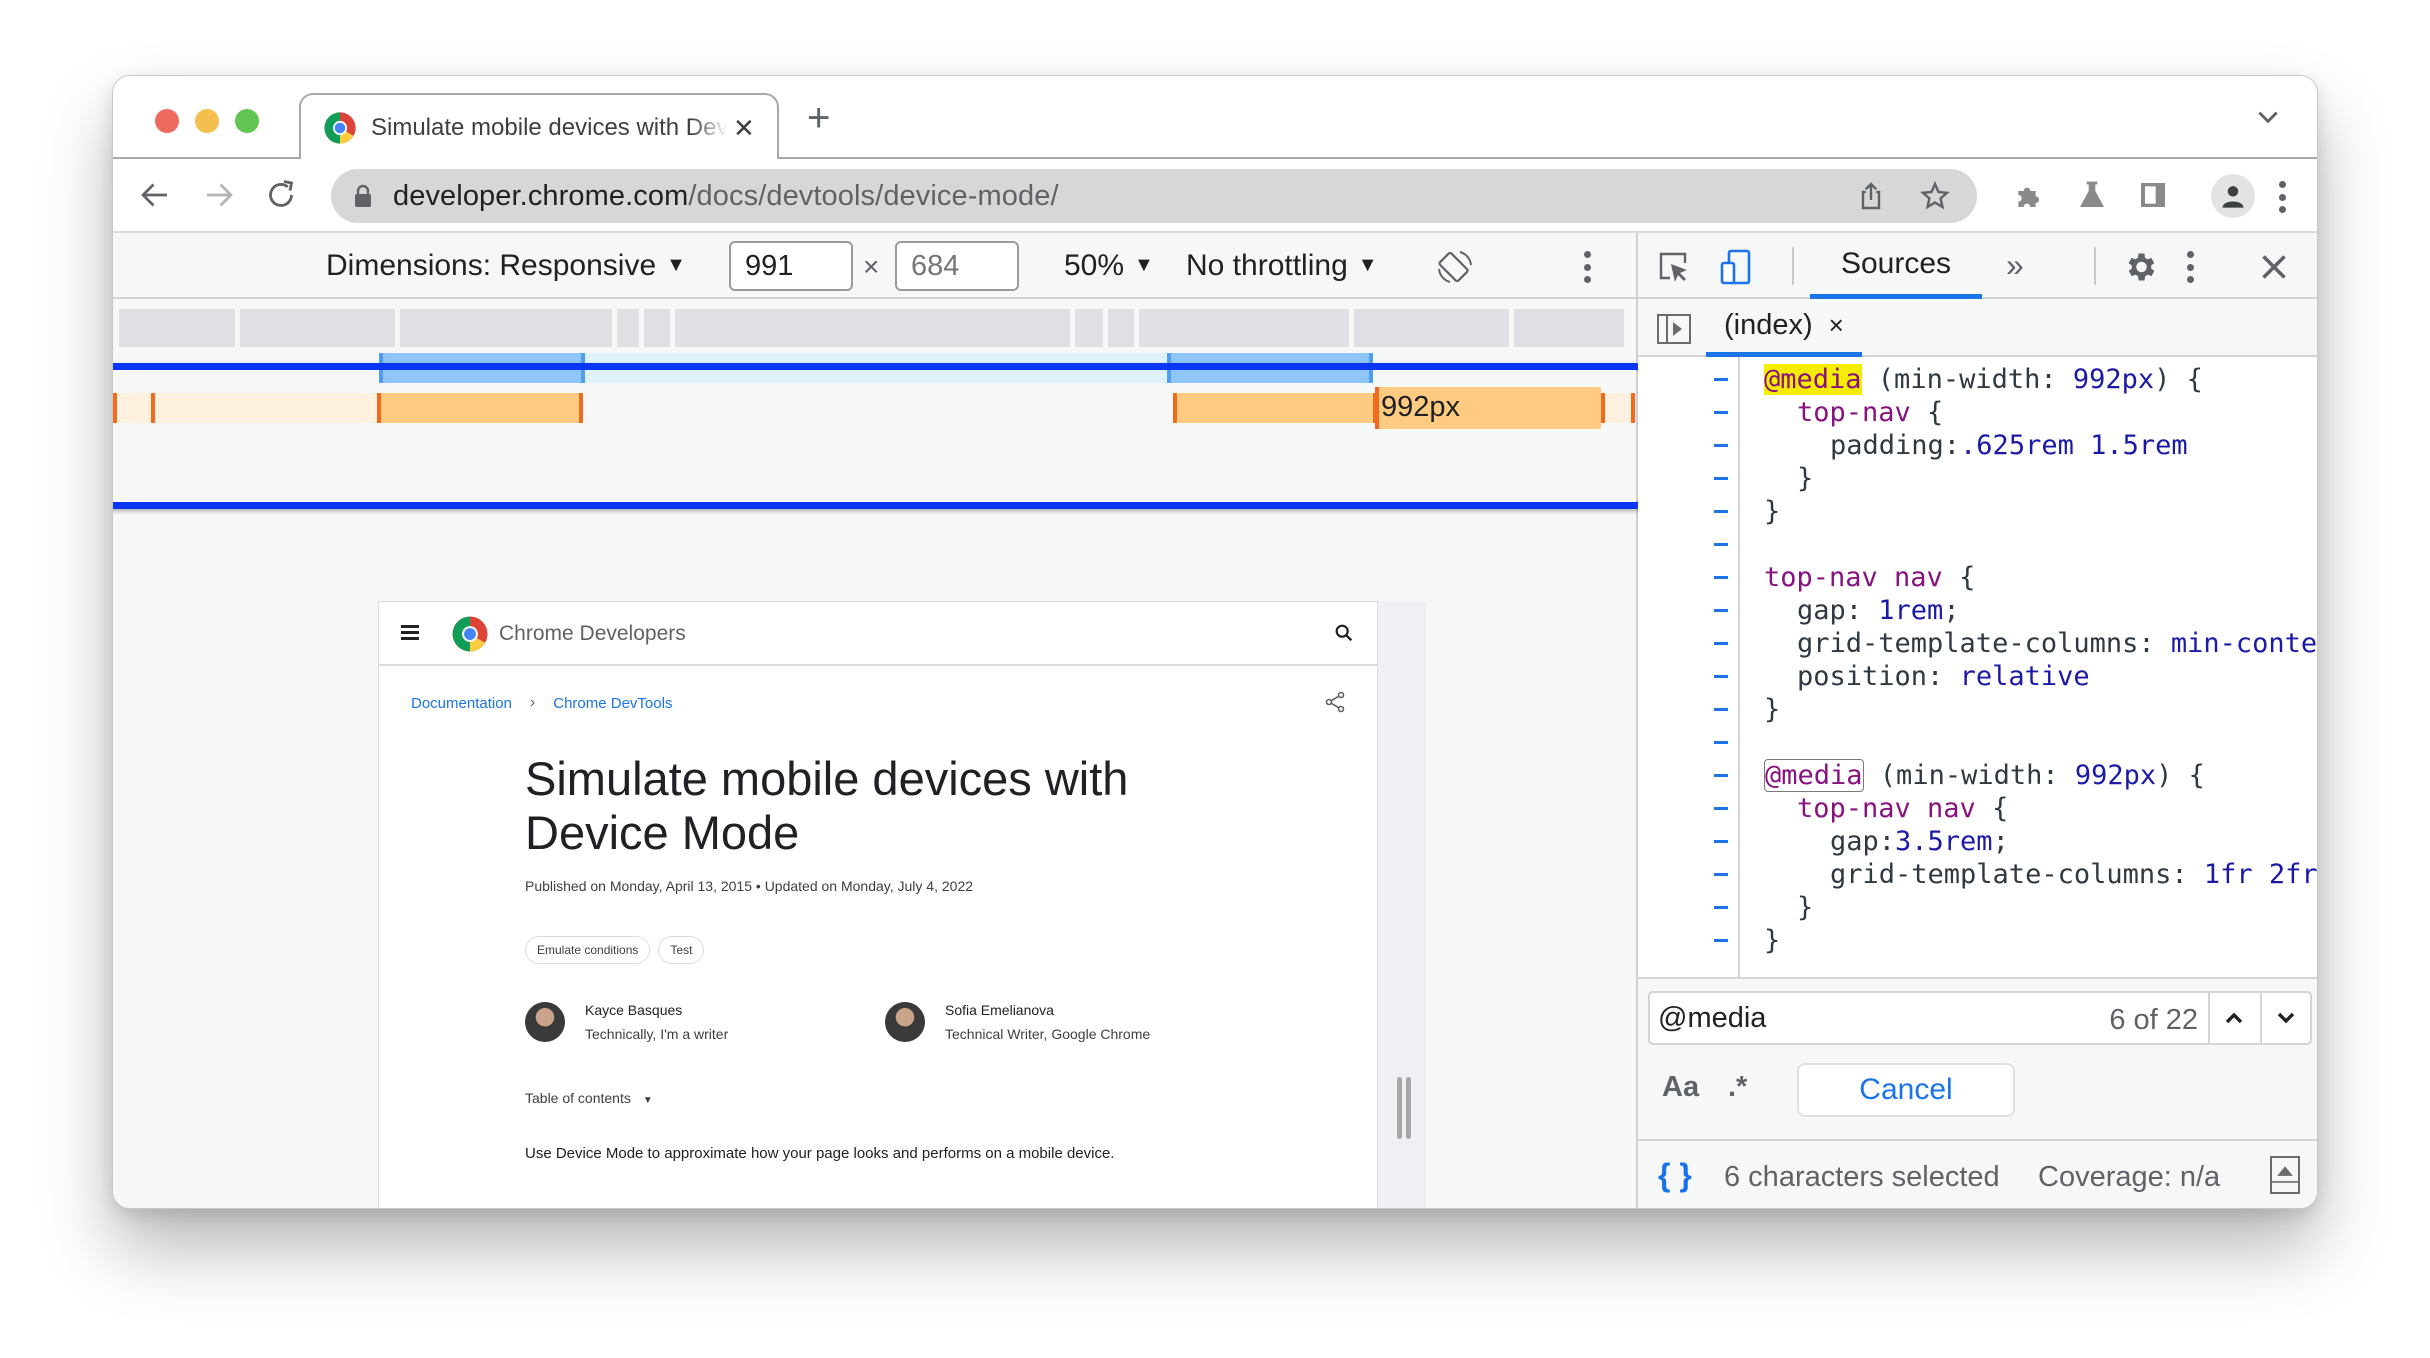 The image size is (2430, 1358). Describe the element at coordinates (2115, 775) in the screenshot. I see `code-token: 992px` at that location.